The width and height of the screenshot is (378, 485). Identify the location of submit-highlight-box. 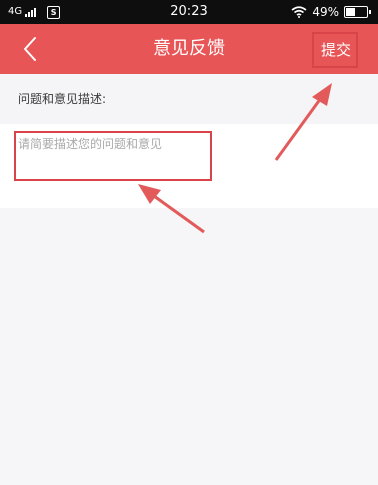
(335, 50).